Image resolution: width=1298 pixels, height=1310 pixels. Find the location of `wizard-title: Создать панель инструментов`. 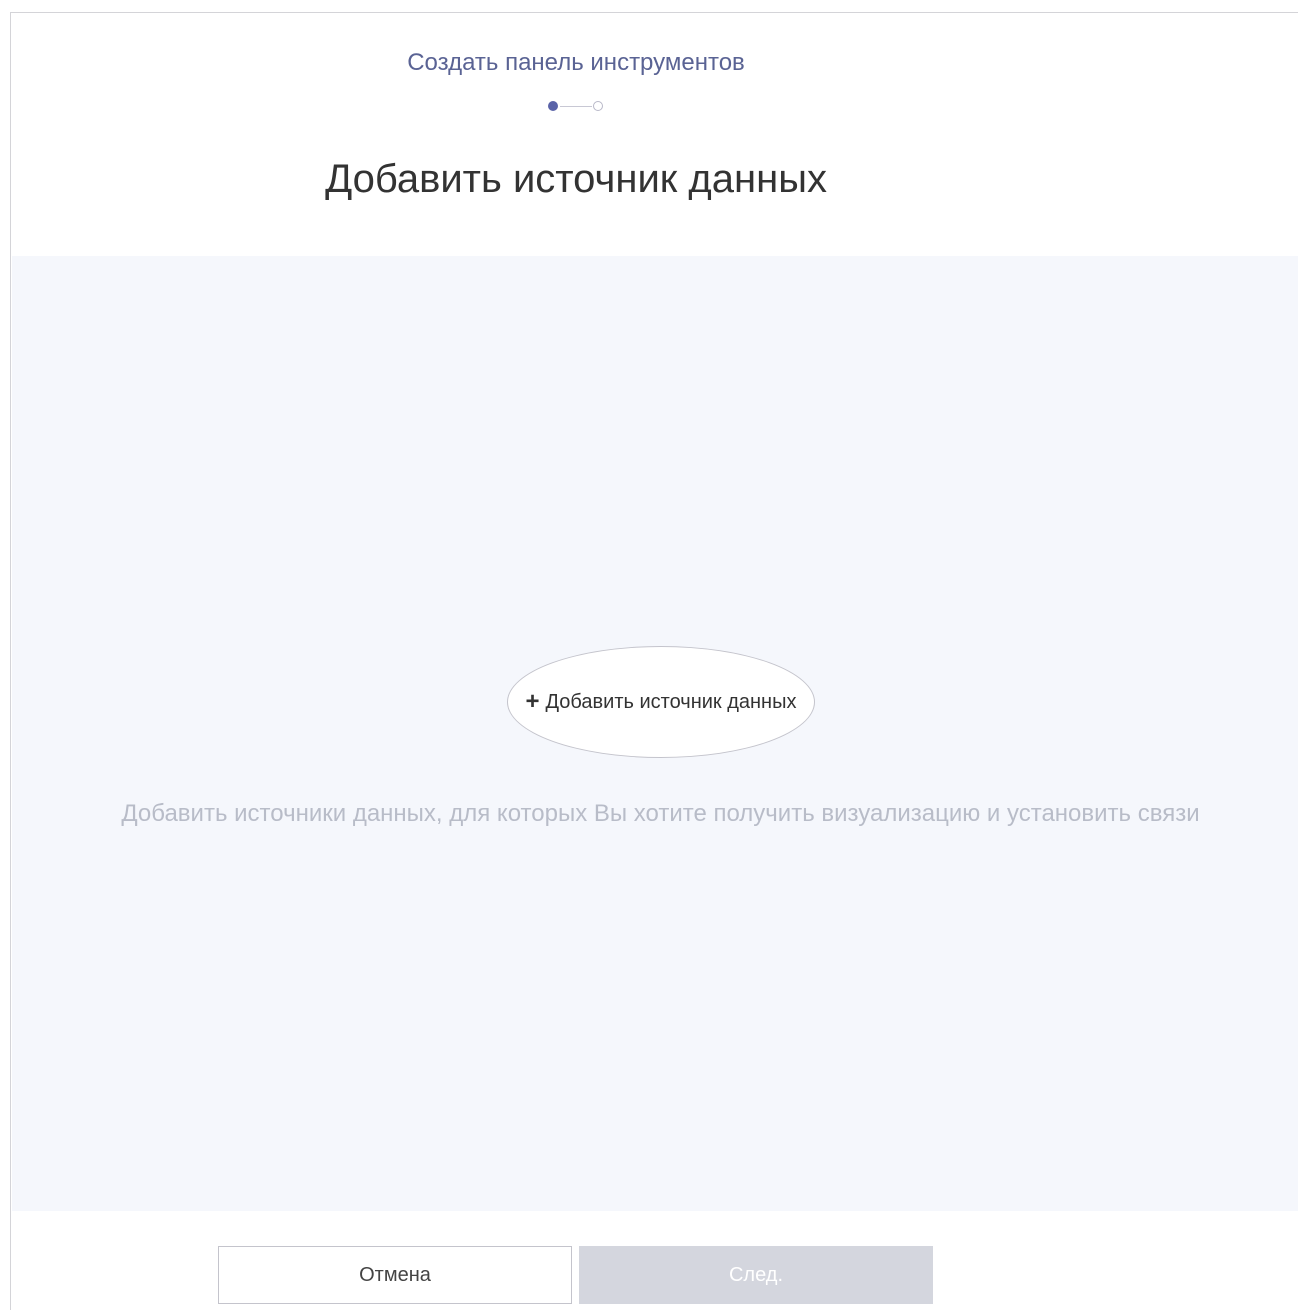

wizard-title: Создать панель инструментов is located at coordinates (576, 62).